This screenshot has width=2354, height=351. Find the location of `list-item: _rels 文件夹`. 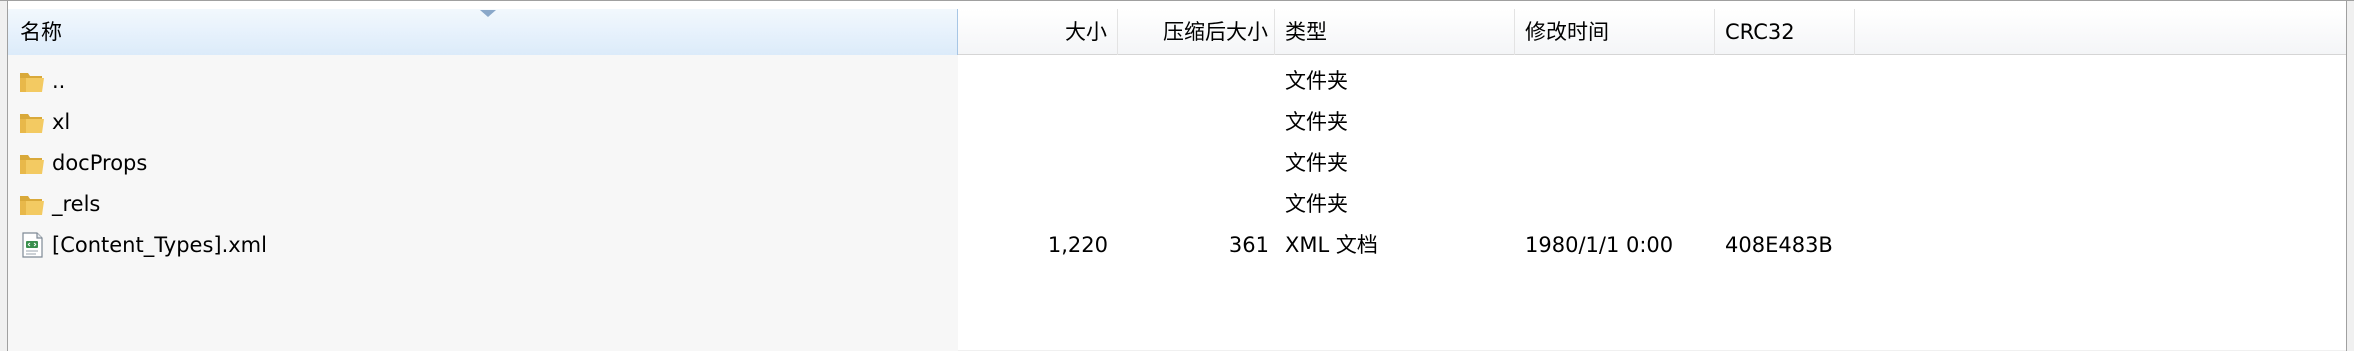

list-item: _rels 文件夹 is located at coordinates (1177, 204).